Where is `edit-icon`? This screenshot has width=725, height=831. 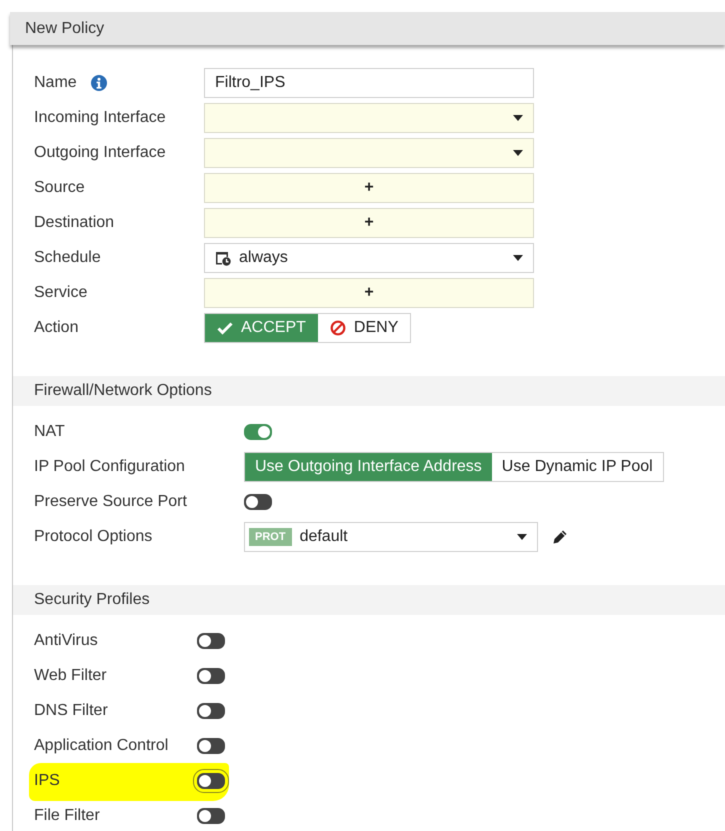 edit-icon is located at coordinates (560, 537).